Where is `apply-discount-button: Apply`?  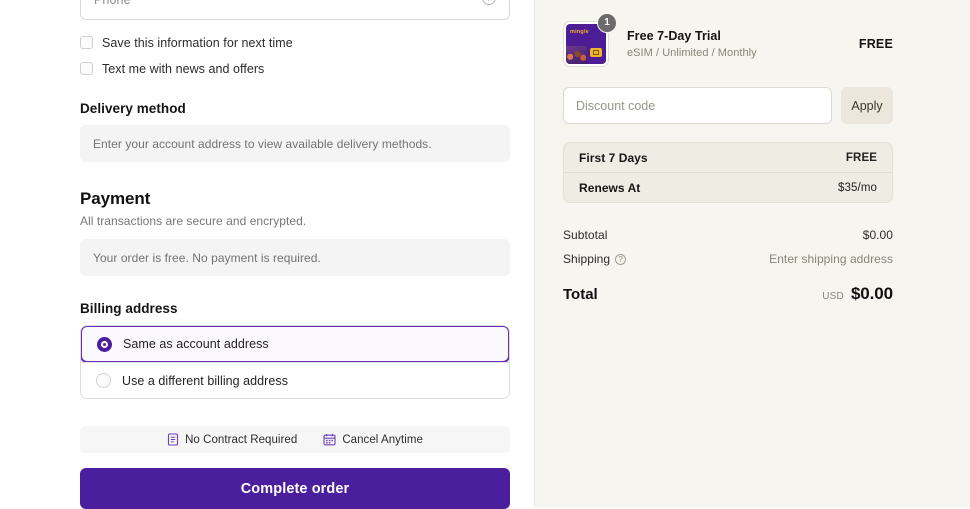
apply-discount-button: Apply is located at coordinates (867, 105).